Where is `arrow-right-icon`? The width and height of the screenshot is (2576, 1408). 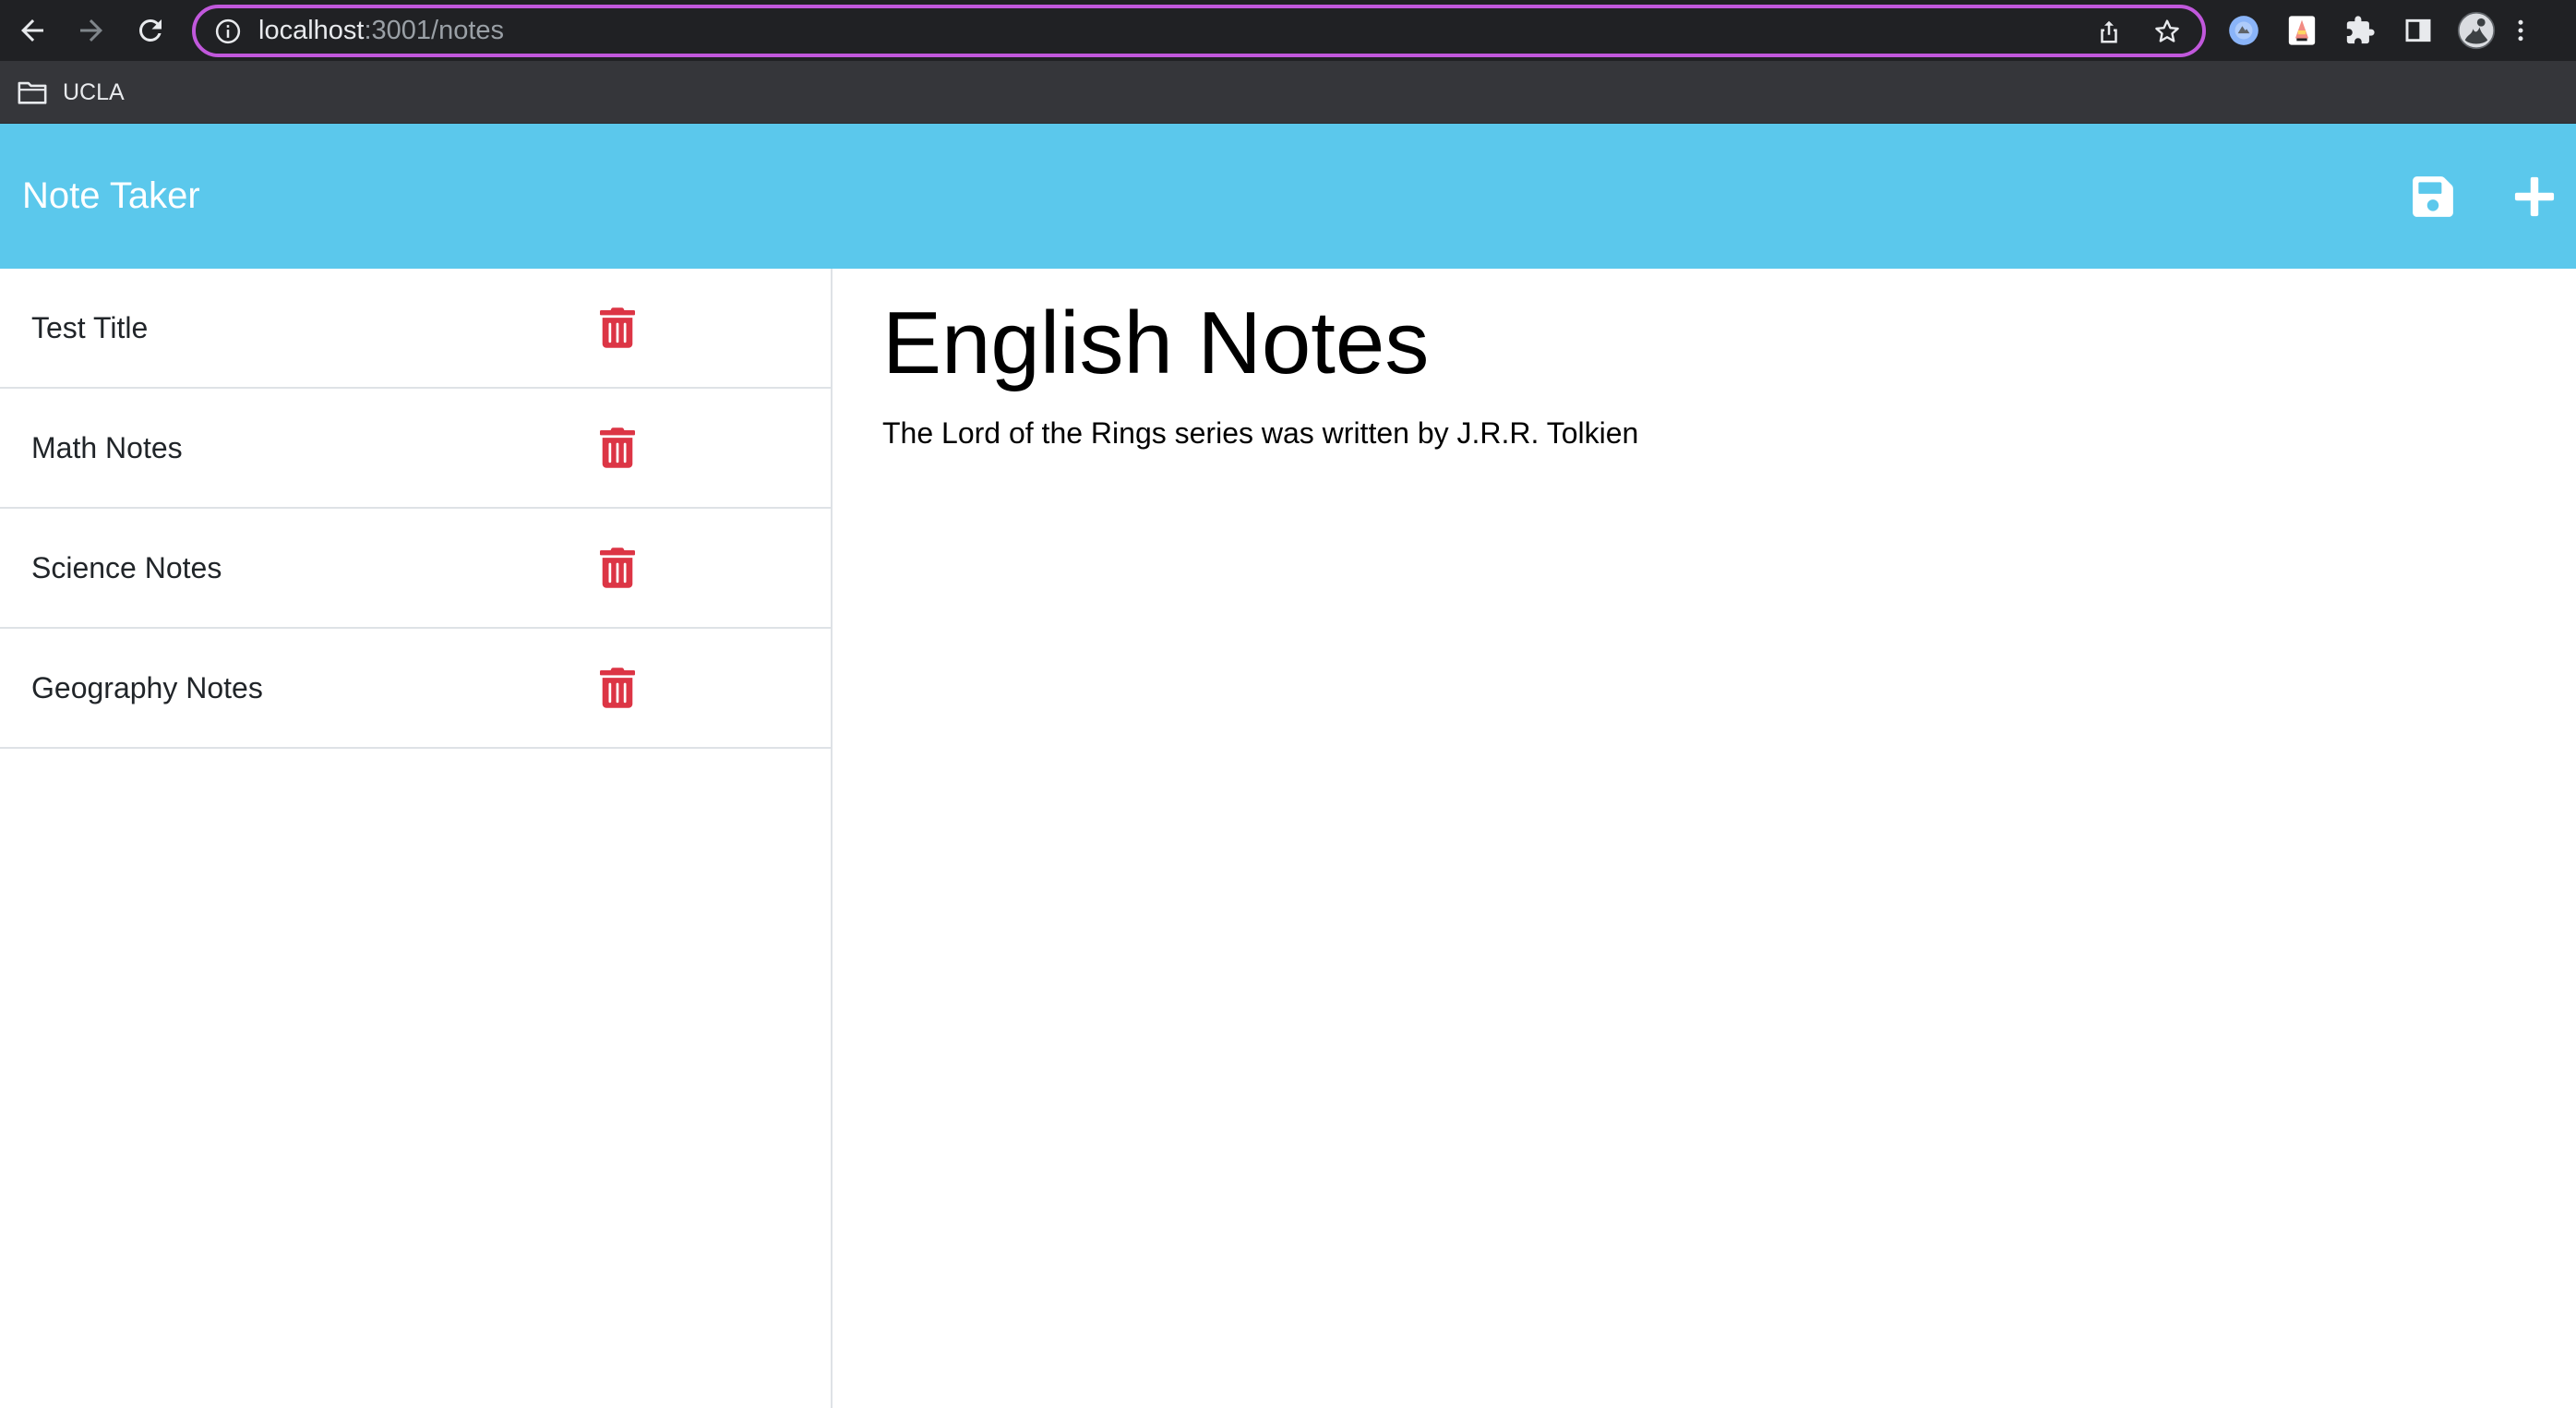
arrow-right-icon is located at coordinates (91, 30).